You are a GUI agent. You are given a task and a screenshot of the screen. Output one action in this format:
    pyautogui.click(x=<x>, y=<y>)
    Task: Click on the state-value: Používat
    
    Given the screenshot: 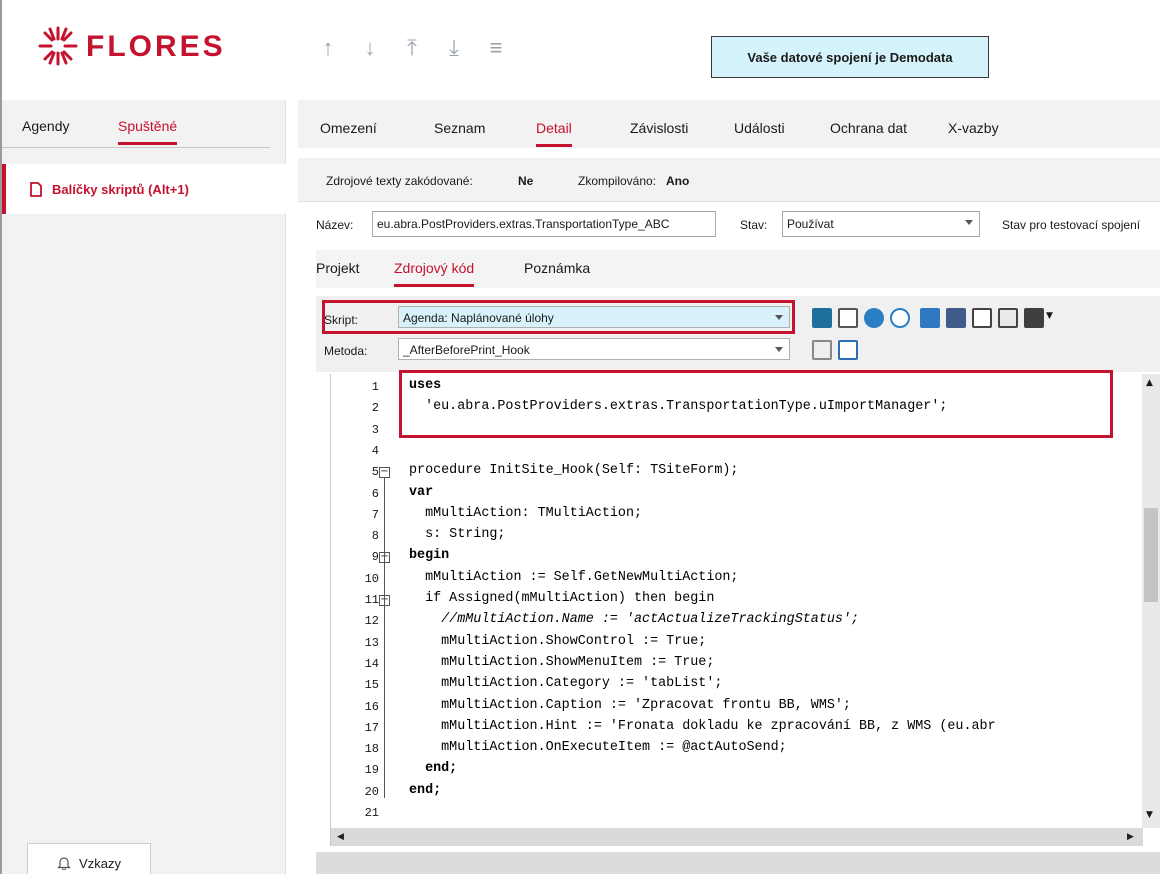 What is the action you would take?
    pyautogui.click(x=810, y=224)
    